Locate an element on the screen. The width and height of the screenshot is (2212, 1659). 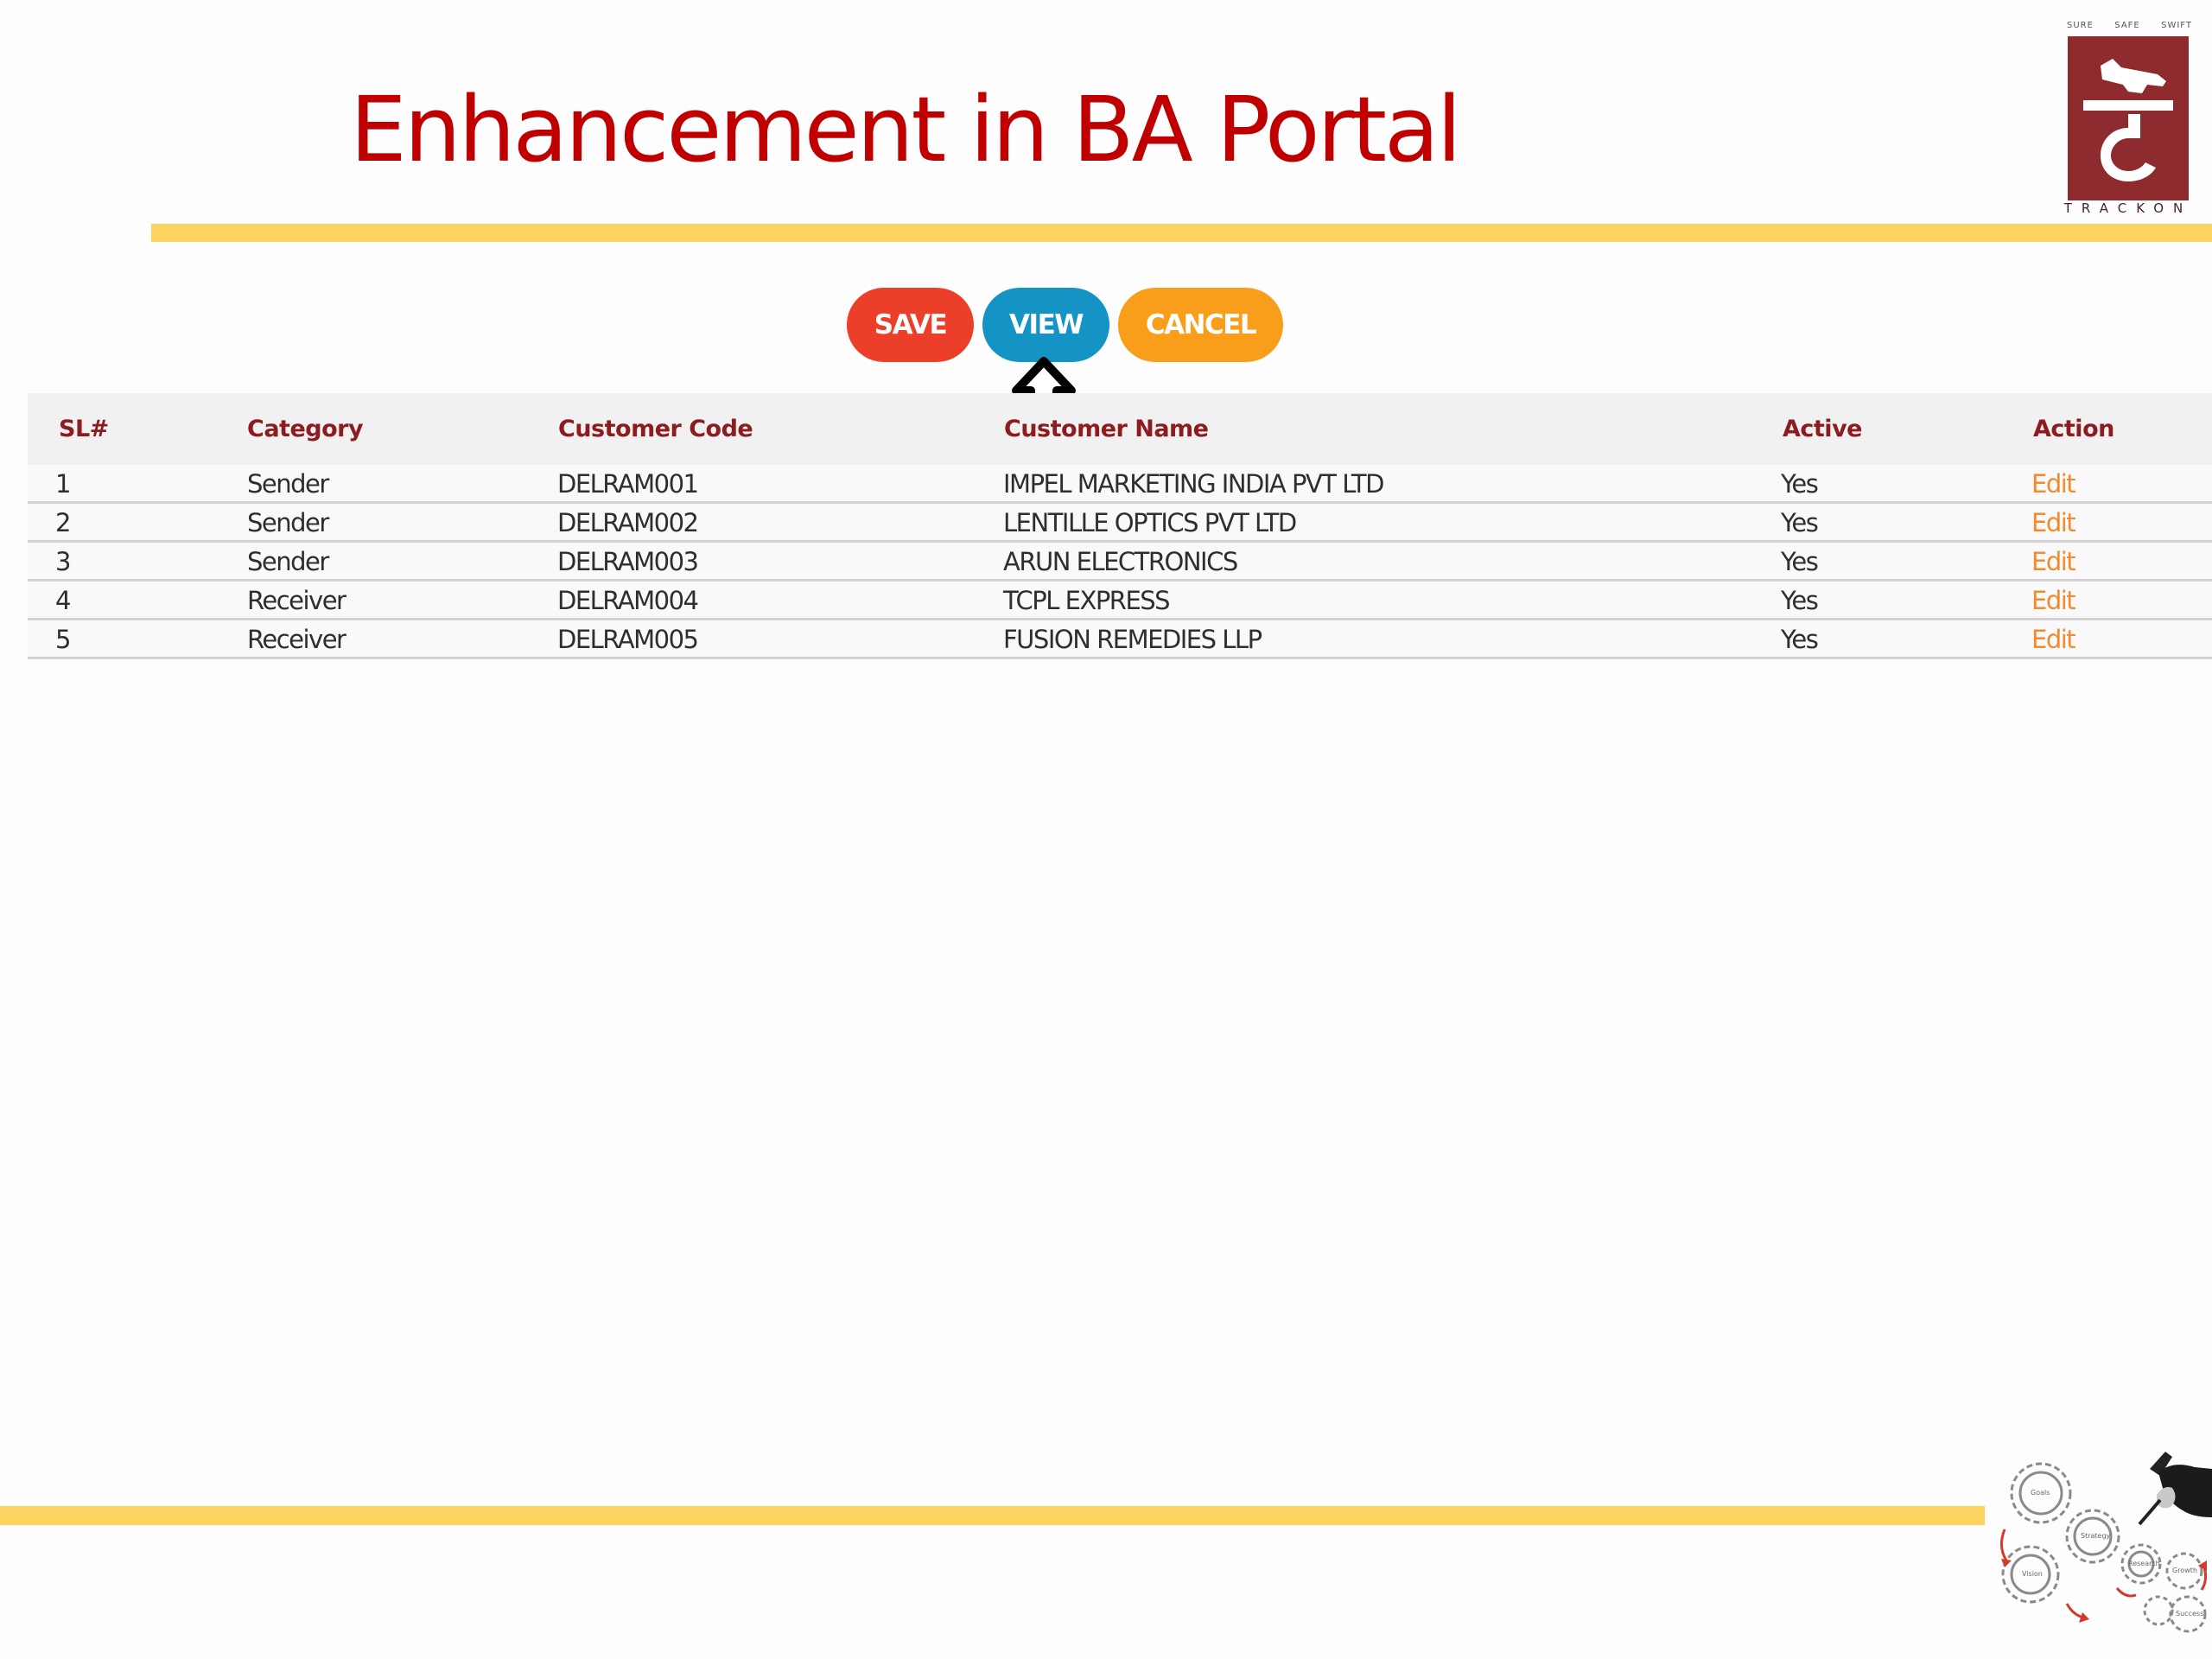
trackon-logo-icon is located at coordinates (2128, 118).